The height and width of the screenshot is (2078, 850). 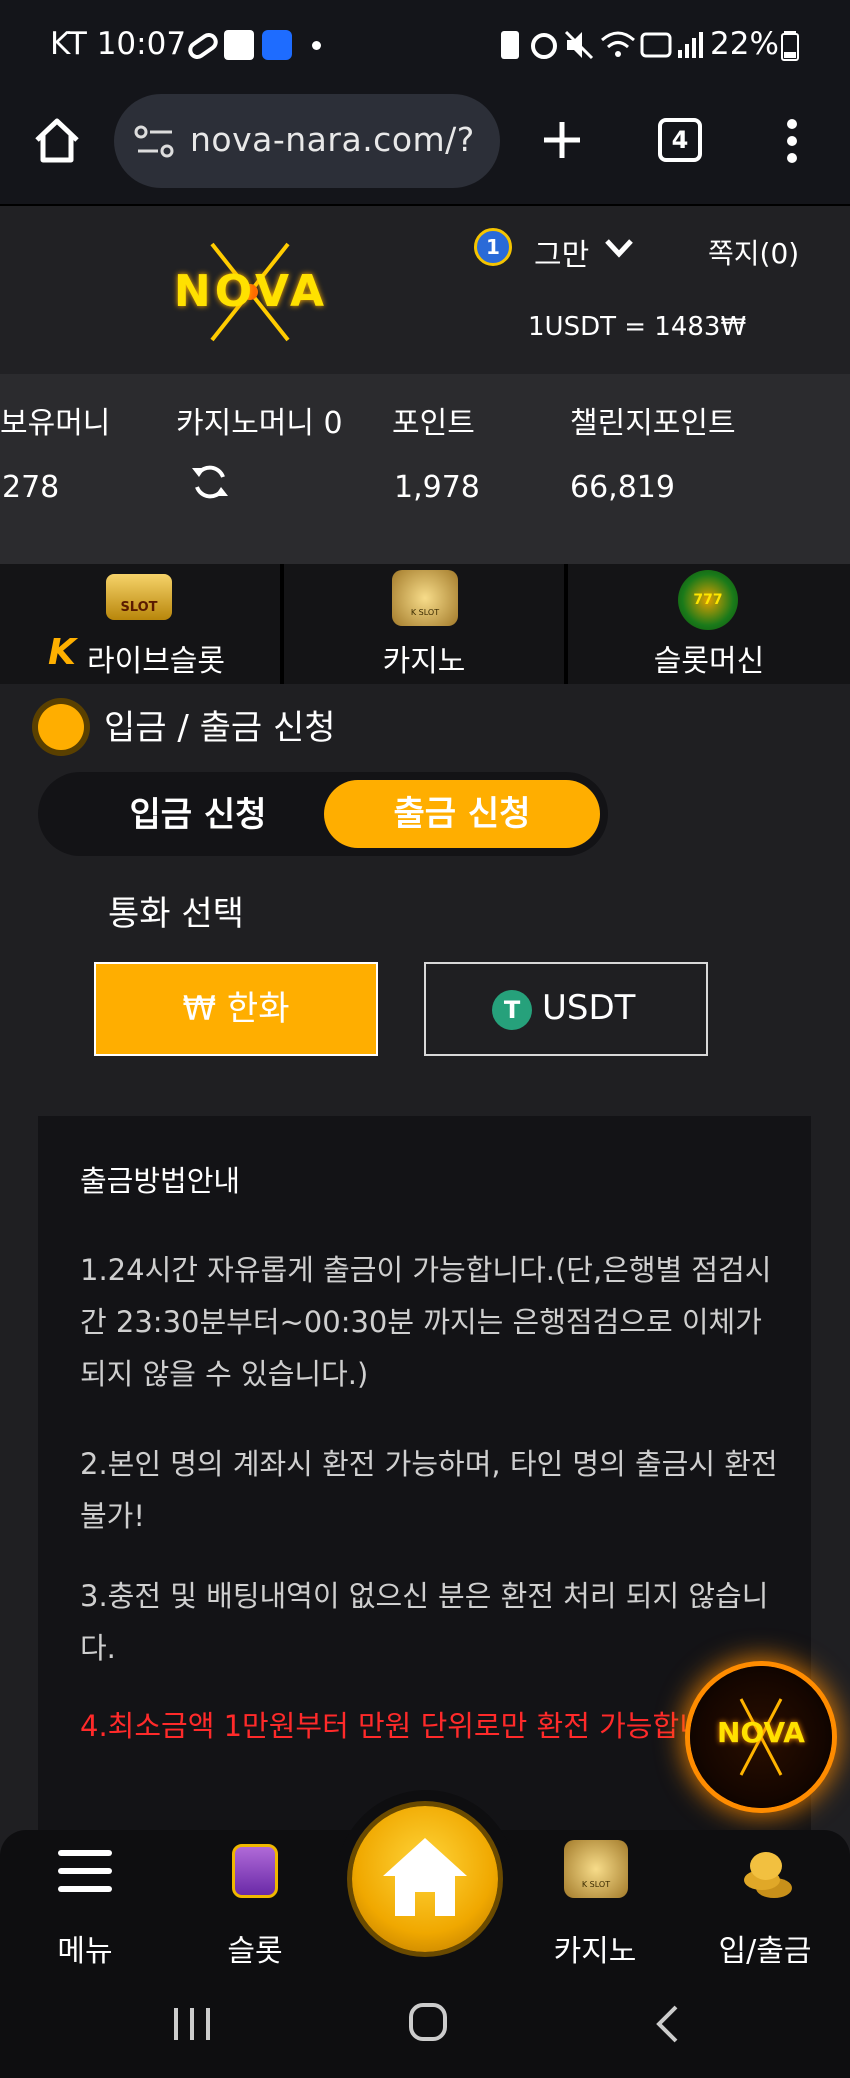 What do you see at coordinates (428, 2022) in the screenshot?
I see `system-home-icon` at bounding box center [428, 2022].